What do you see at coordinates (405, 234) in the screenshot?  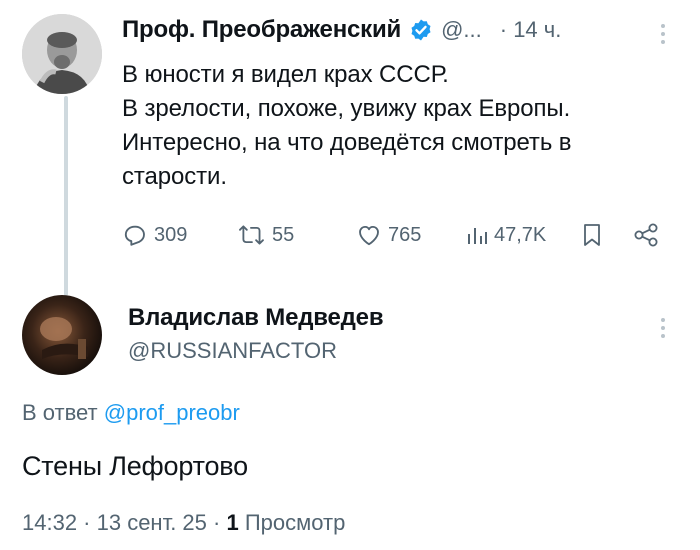 I see `like-count: 765` at bounding box center [405, 234].